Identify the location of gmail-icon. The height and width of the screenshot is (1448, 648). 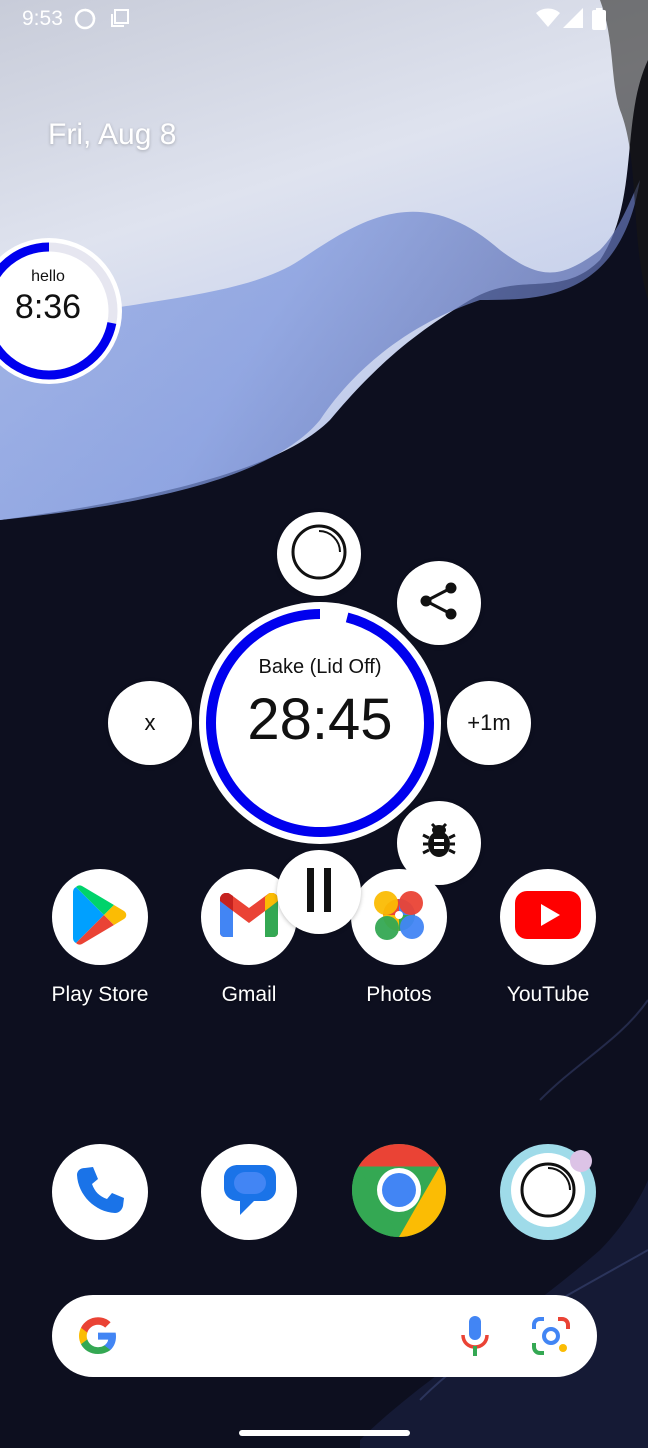
(249, 917).